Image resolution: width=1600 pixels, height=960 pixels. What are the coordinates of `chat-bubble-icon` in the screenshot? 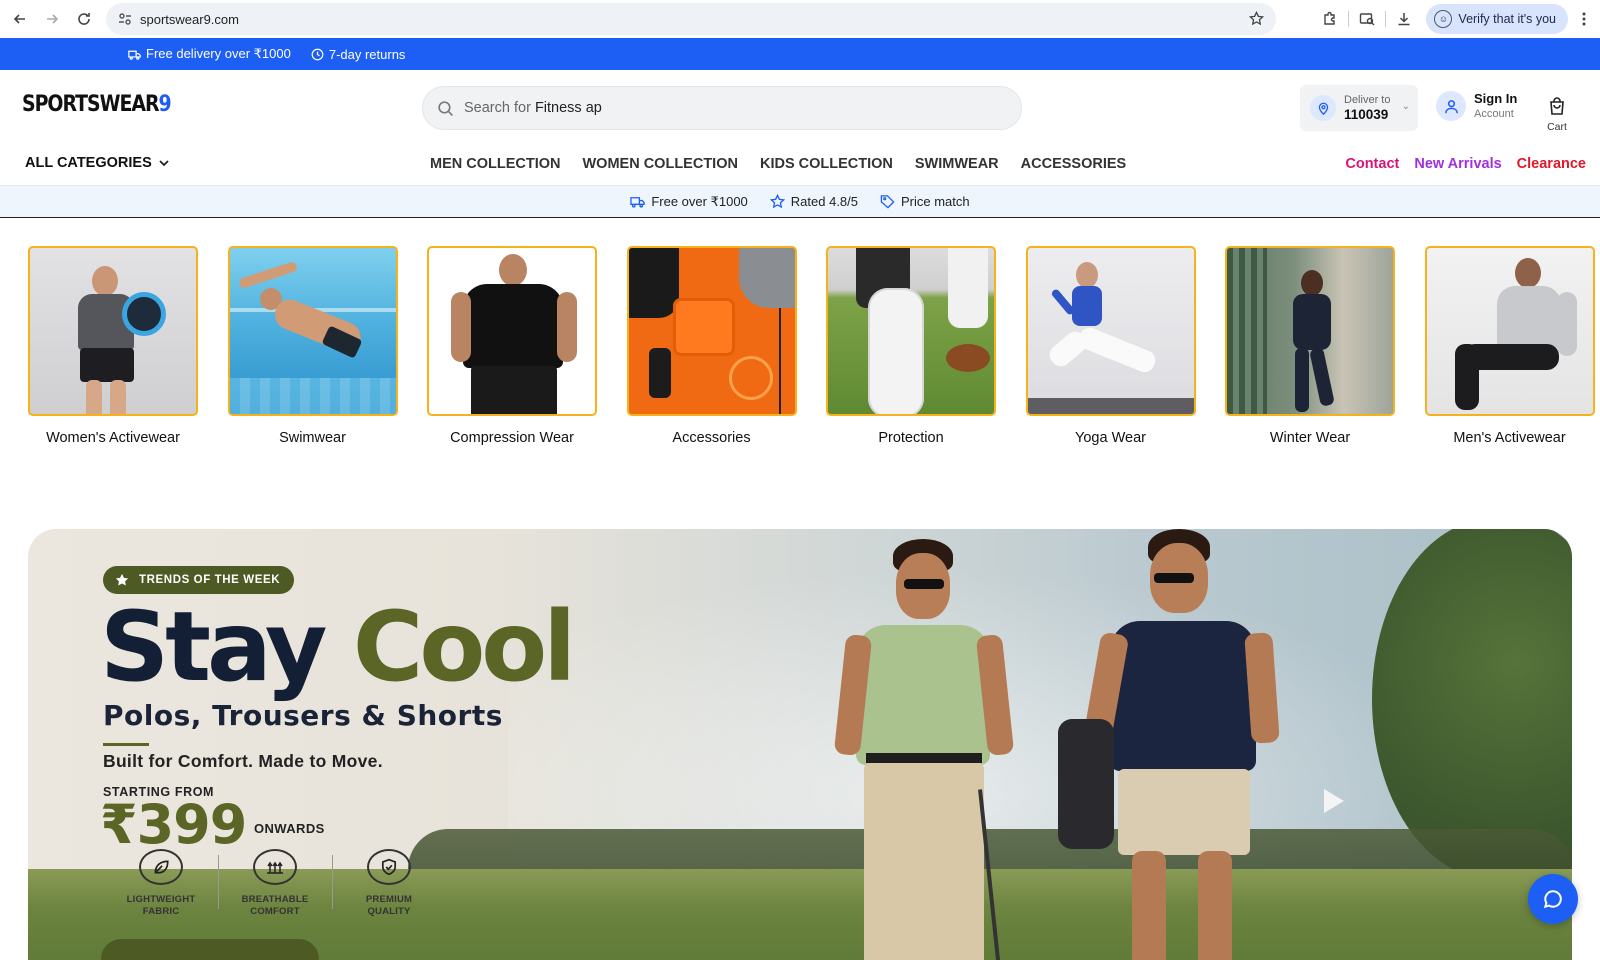 It's located at (1552, 899).